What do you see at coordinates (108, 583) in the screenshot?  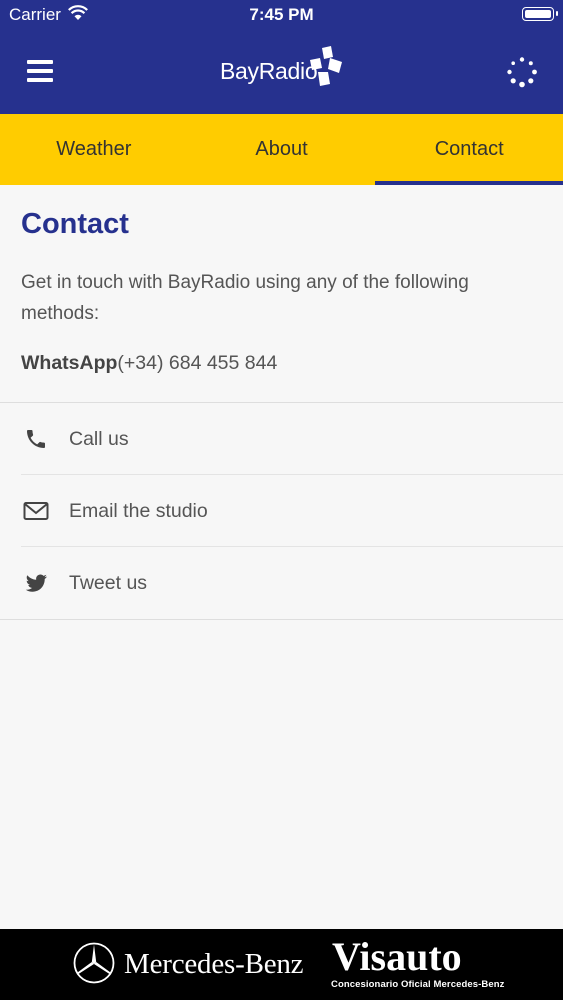 I see `tweet-us-label: Tweet us` at bounding box center [108, 583].